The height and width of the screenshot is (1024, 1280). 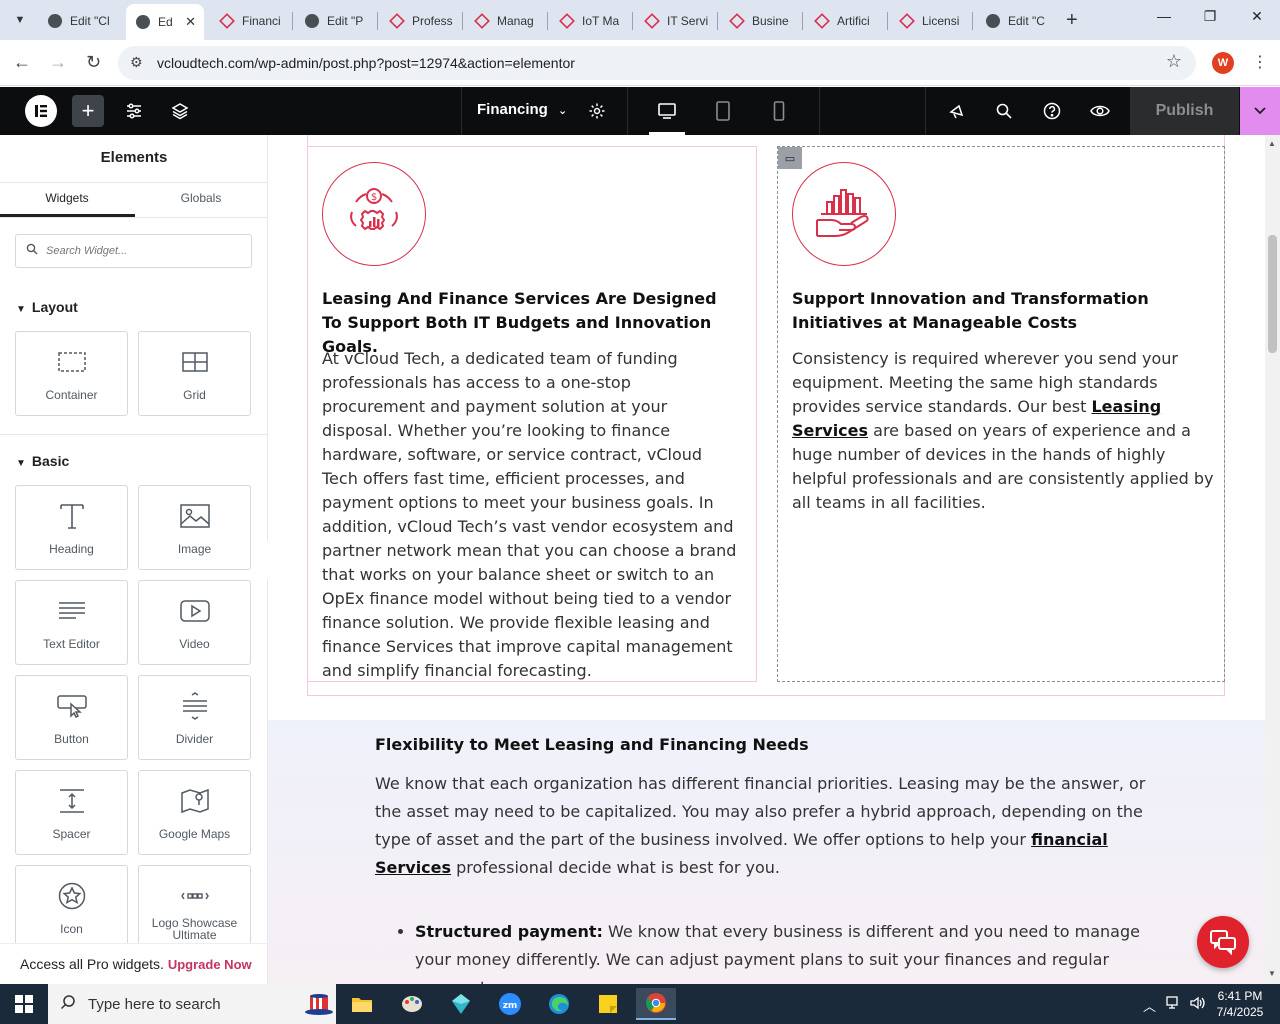 What do you see at coordinates (1149, 1005) in the screenshot?
I see `tray-overflow-chevron-icon: ︿` at bounding box center [1149, 1005].